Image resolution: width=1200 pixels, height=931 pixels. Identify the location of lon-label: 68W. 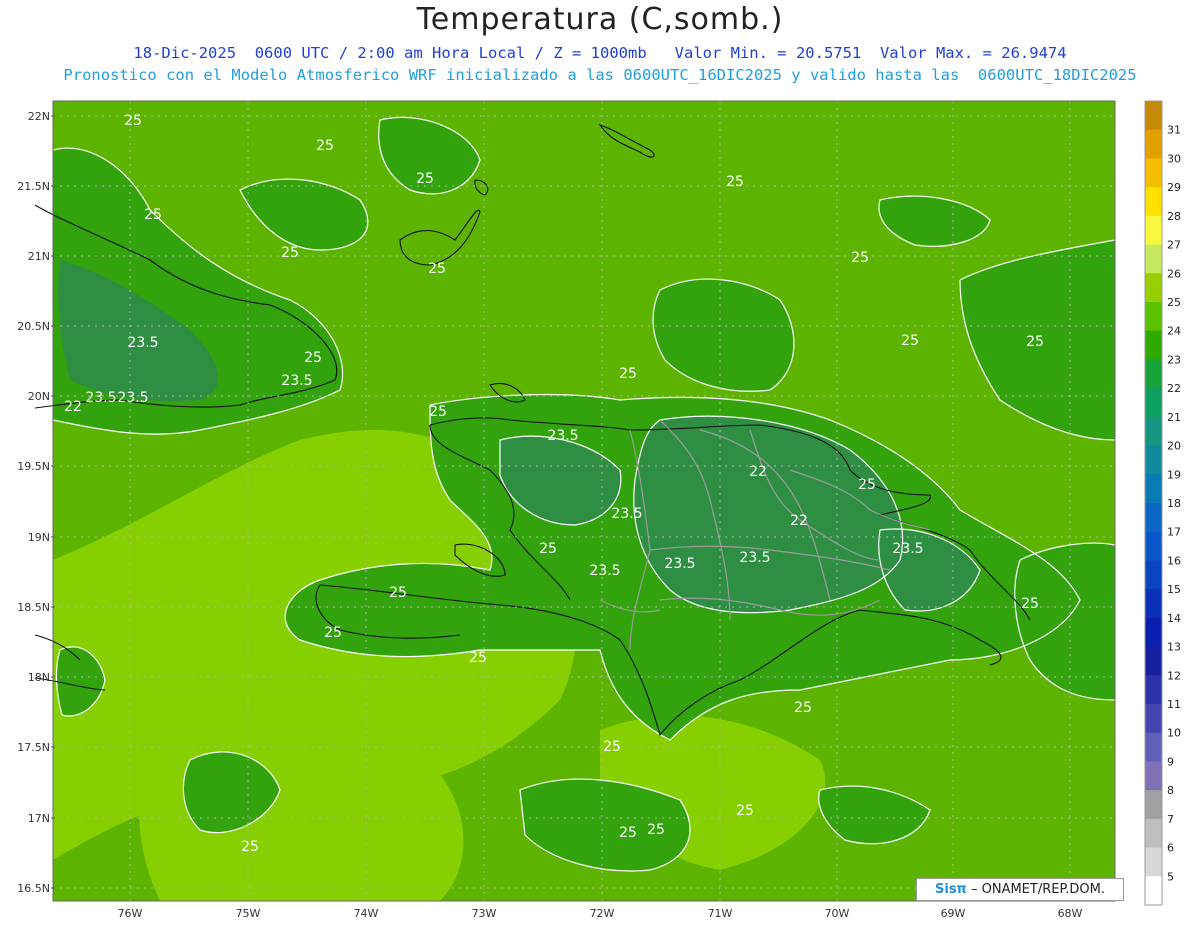
(1070, 913).